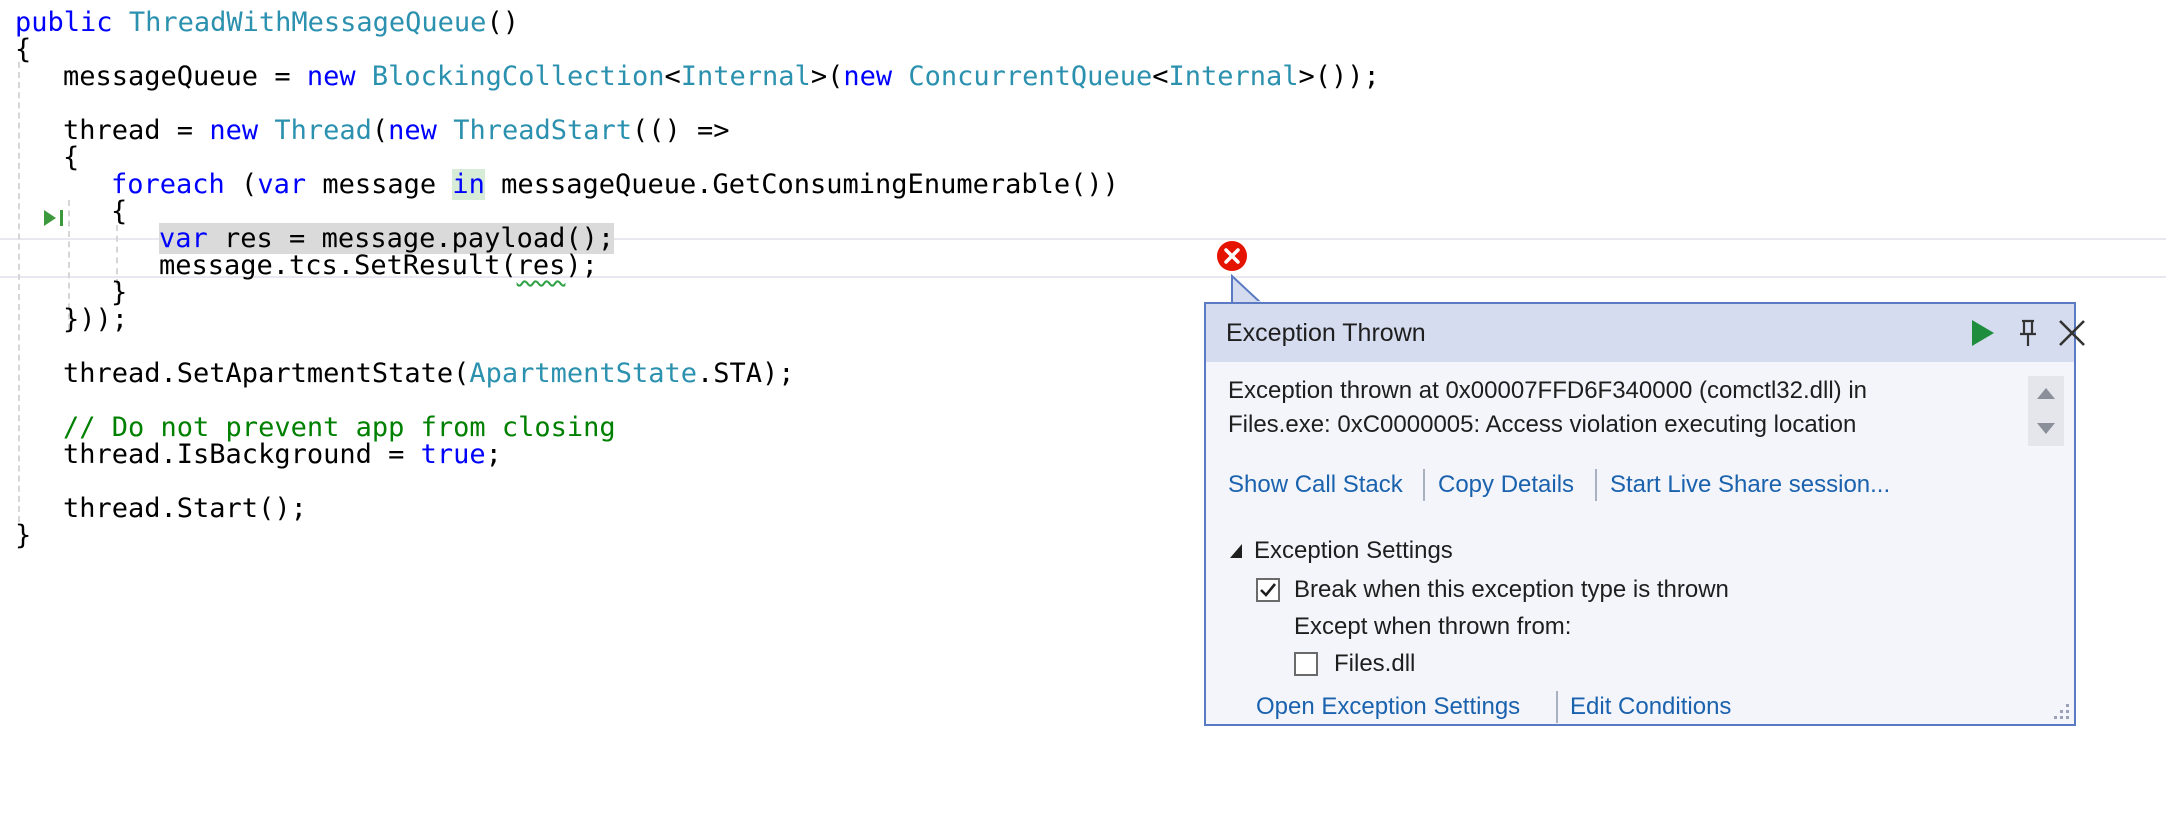 This screenshot has height=818, width=2166. I want to click on break-on-exception-checkbox, so click(1268, 590).